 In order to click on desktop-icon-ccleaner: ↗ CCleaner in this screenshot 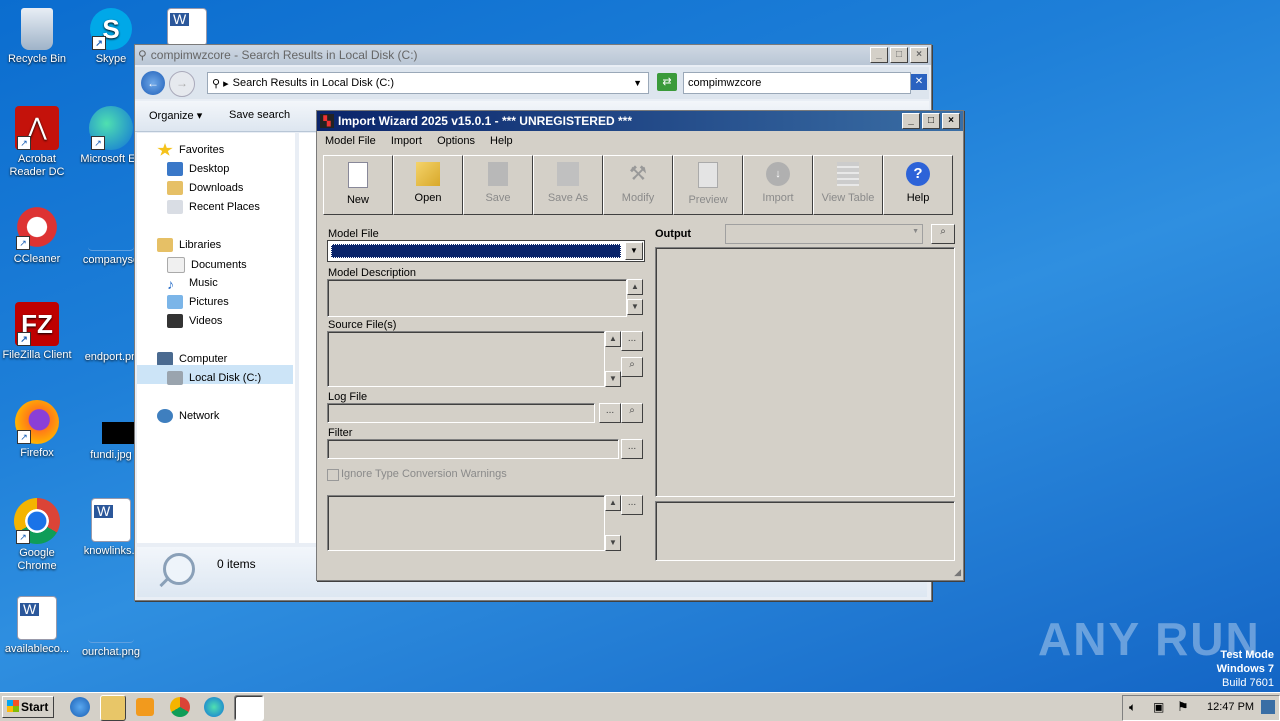, I will do `click(37, 235)`.